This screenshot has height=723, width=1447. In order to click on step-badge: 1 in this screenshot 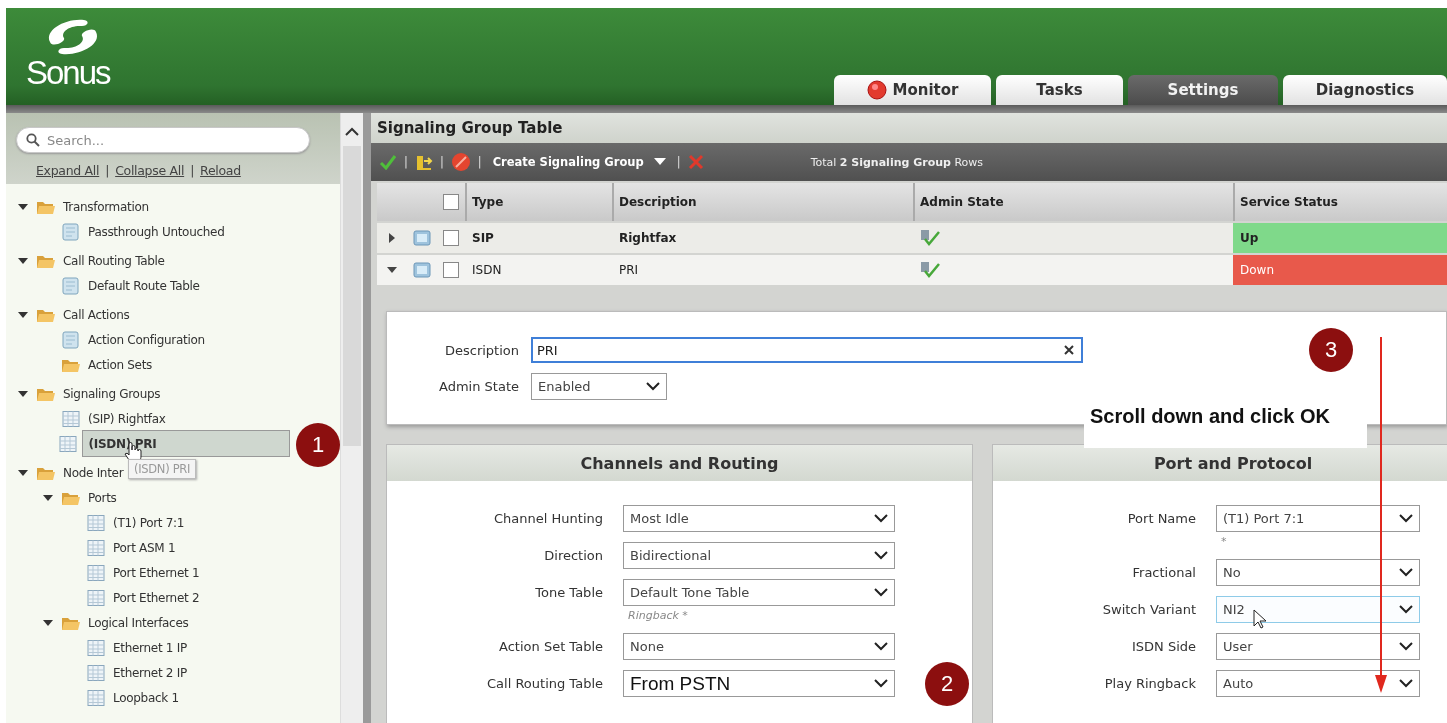, I will do `click(318, 444)`.